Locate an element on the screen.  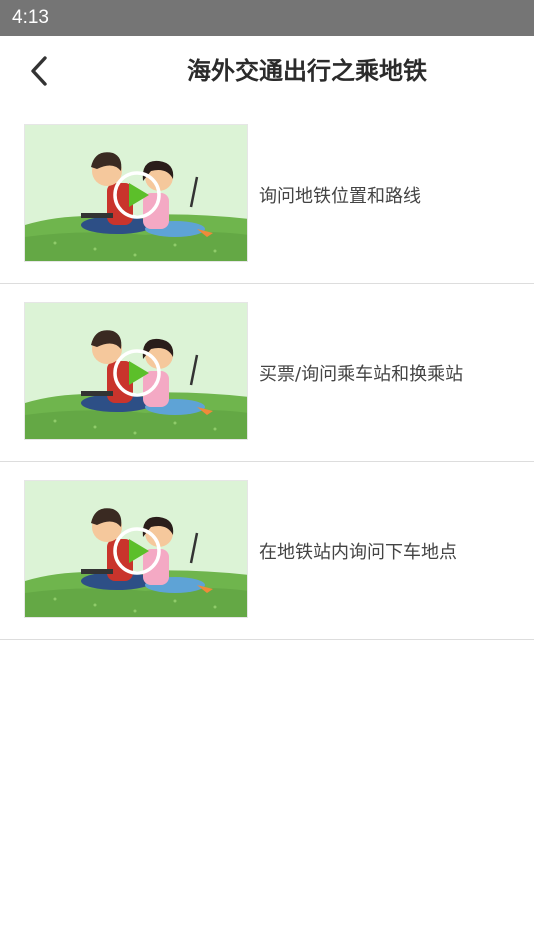
video-title: 在地铁站内询问下车地点 is located at coordinates (358, 552).